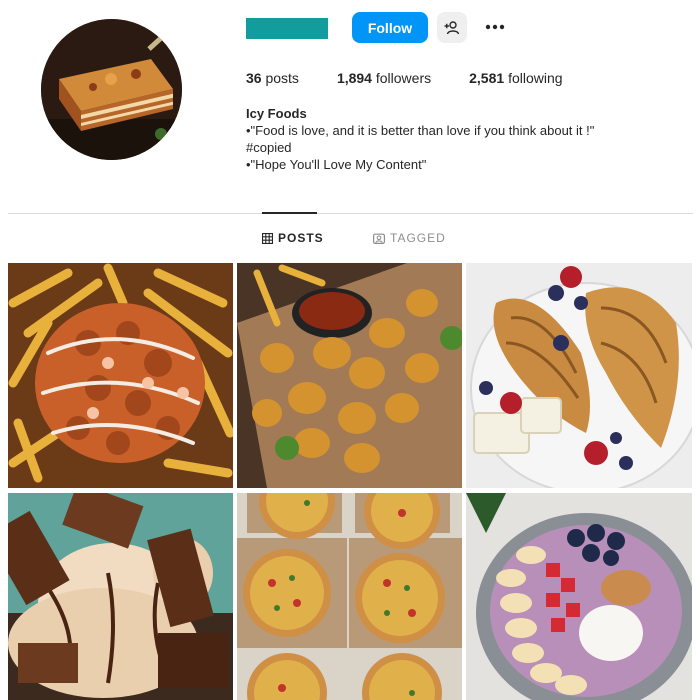  I want to click on more-options-button, so click(495, 27).